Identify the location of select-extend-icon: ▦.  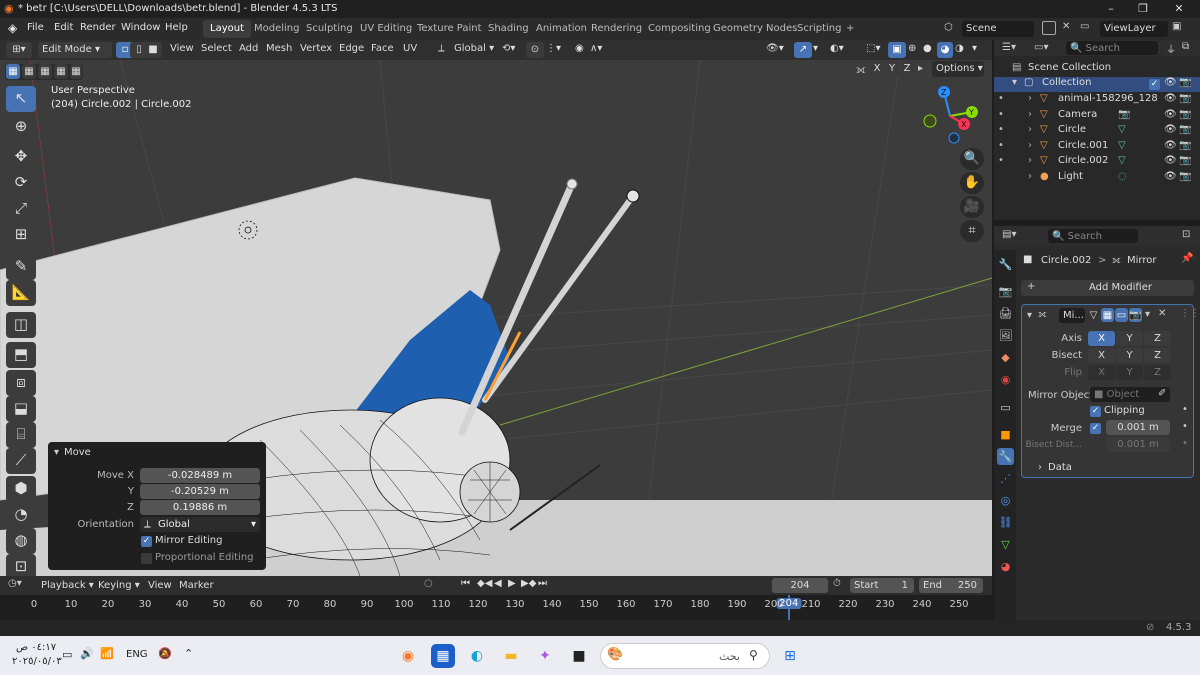
(29, 71).